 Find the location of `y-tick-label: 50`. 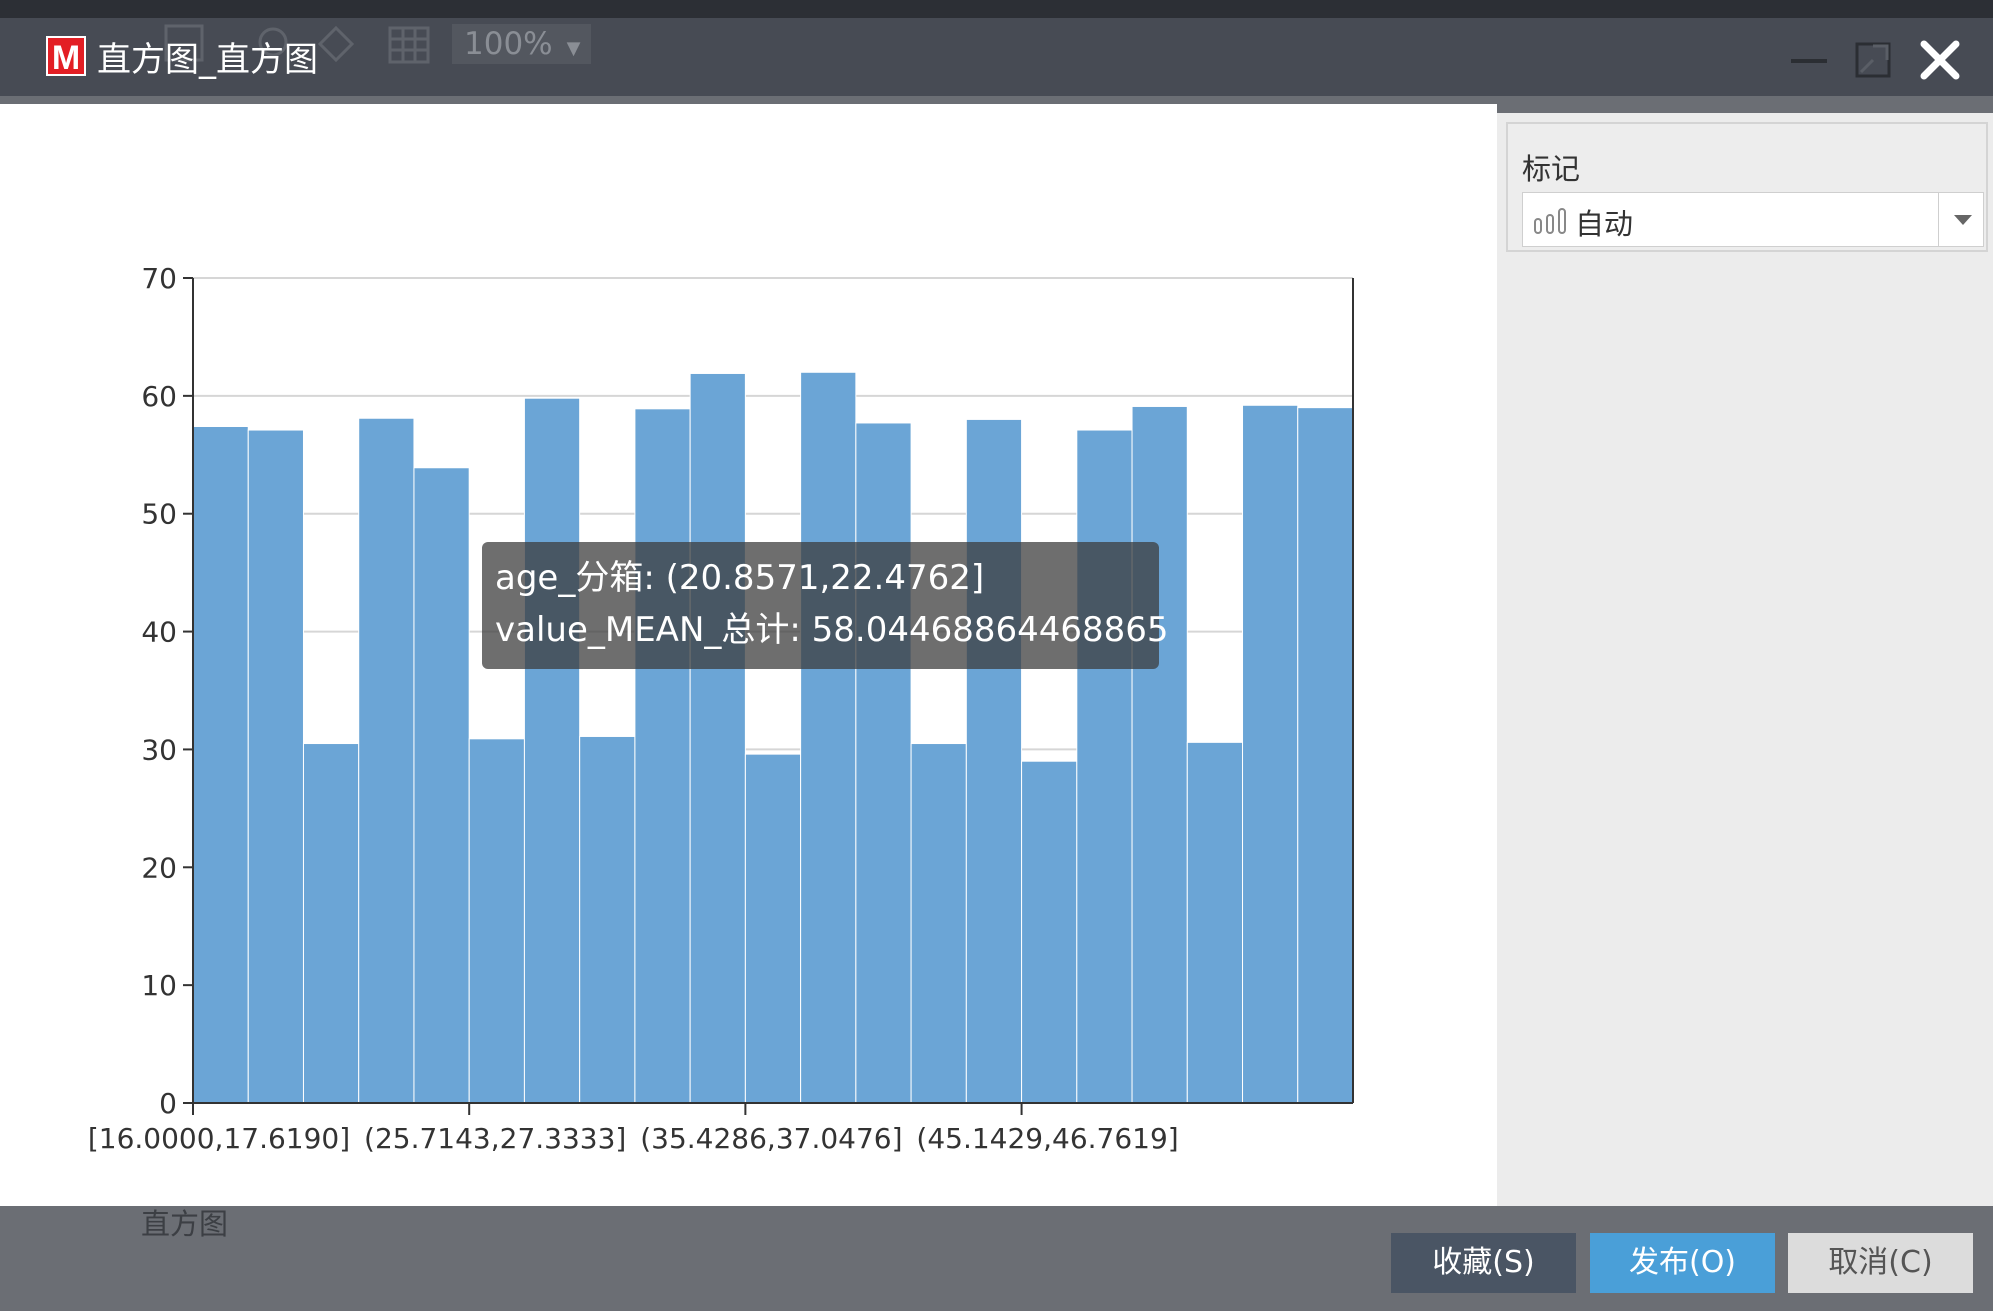

y-tick-label: 50 is located at coordinates (159, 514).